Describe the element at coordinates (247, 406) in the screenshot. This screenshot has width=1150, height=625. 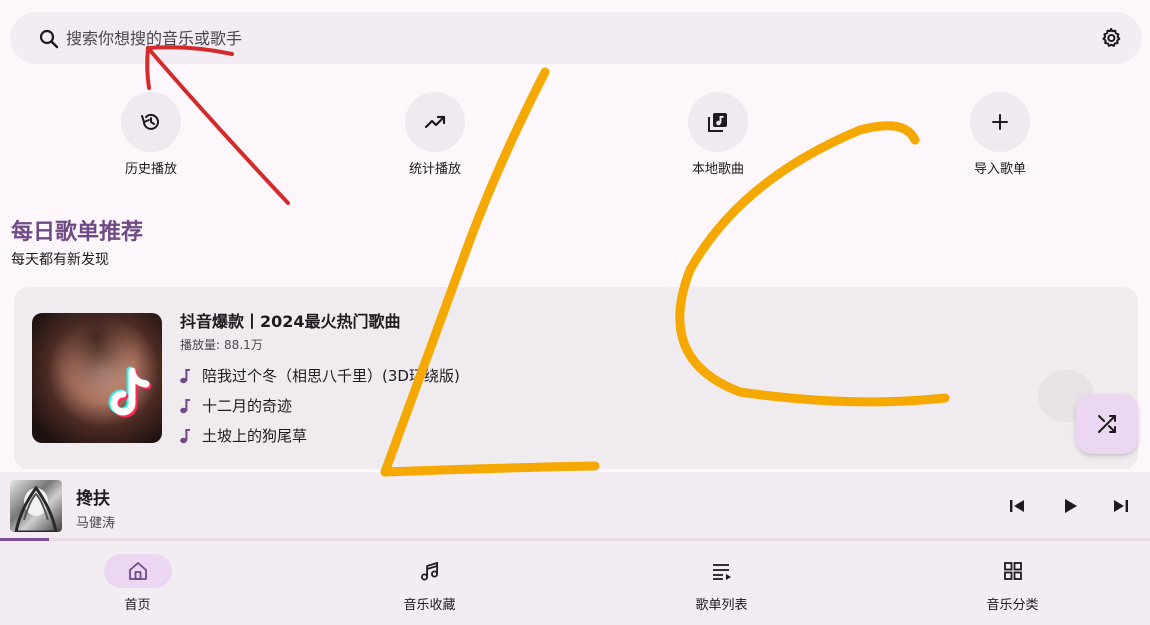
I see `song-title: 十二月的奇迹` at that location.